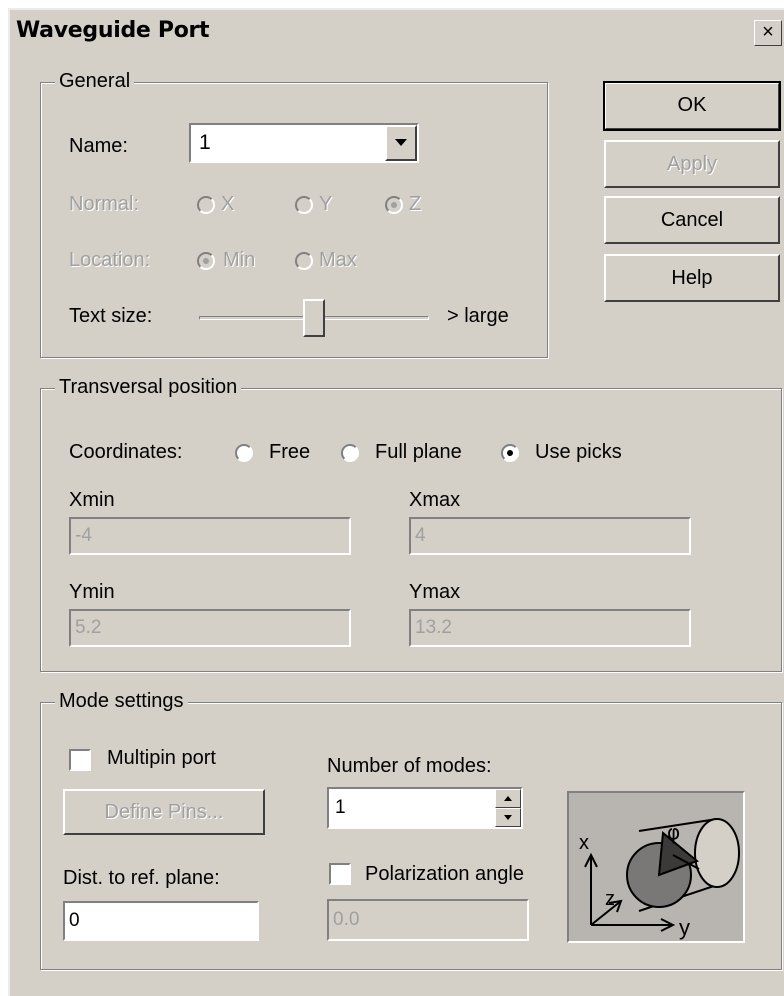 This screenshot has height=996, width=784. I want to click on coord-usepicks-radio, so click(510, 453).